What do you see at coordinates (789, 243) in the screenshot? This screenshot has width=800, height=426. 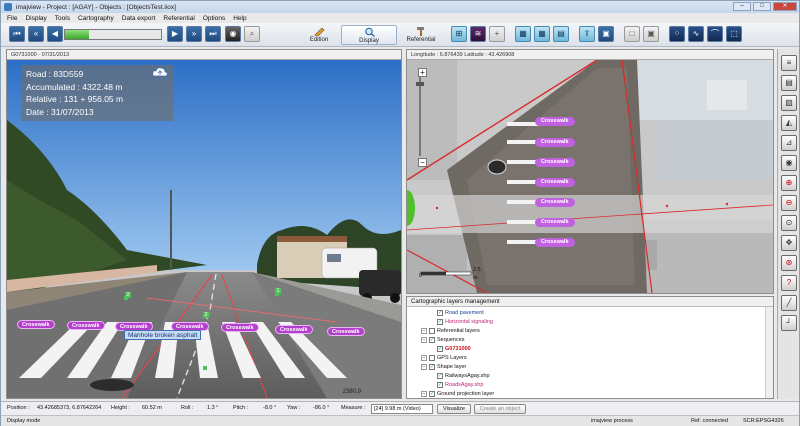 I see `pan-icon: ✥` at bounding box center [789, 243].